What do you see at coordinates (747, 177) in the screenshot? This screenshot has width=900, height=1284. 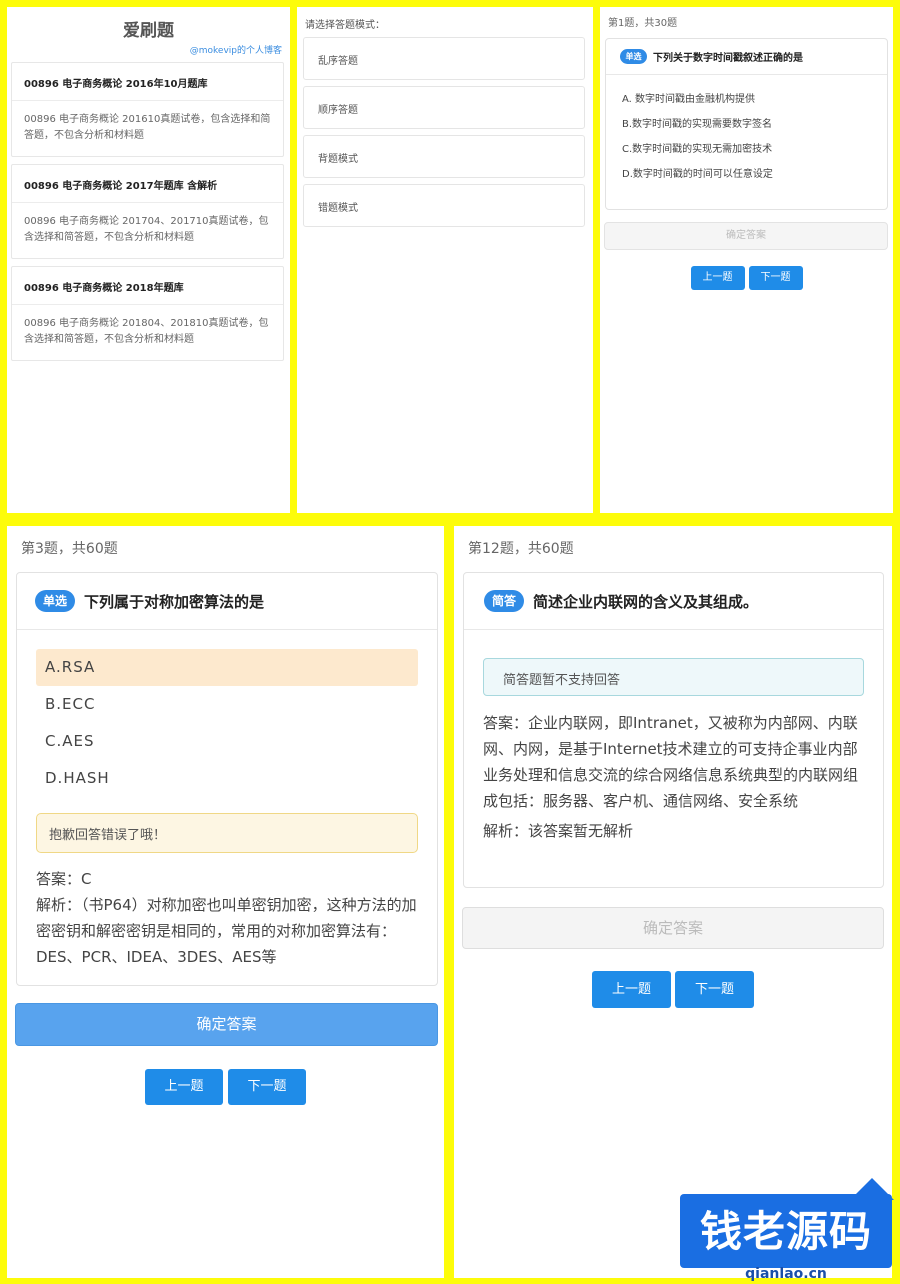 I see `option-d: D.数字时间戳的时间可以任意设定` at bounding box center [747, 177].